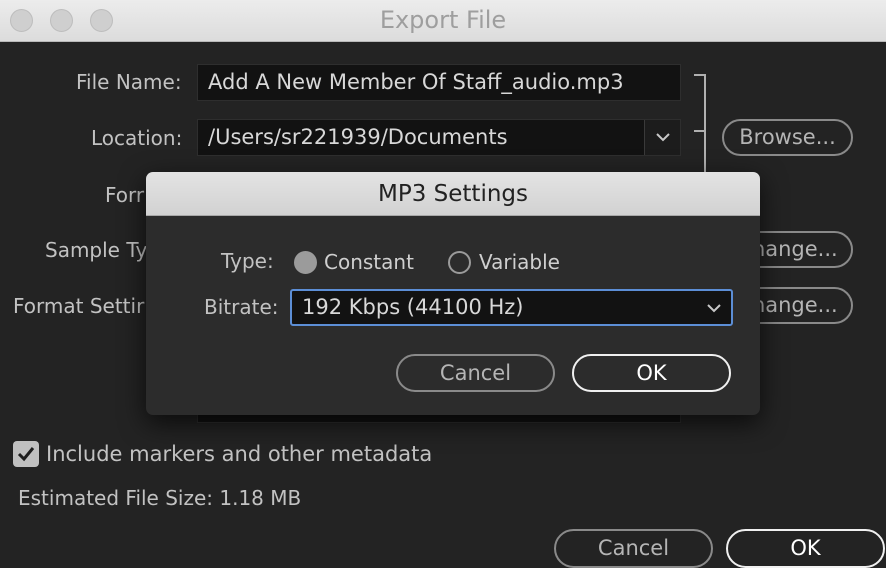  I want to click on bitrate-dropdown: 192 Kbps (44100 Hz), so click(511, 307).